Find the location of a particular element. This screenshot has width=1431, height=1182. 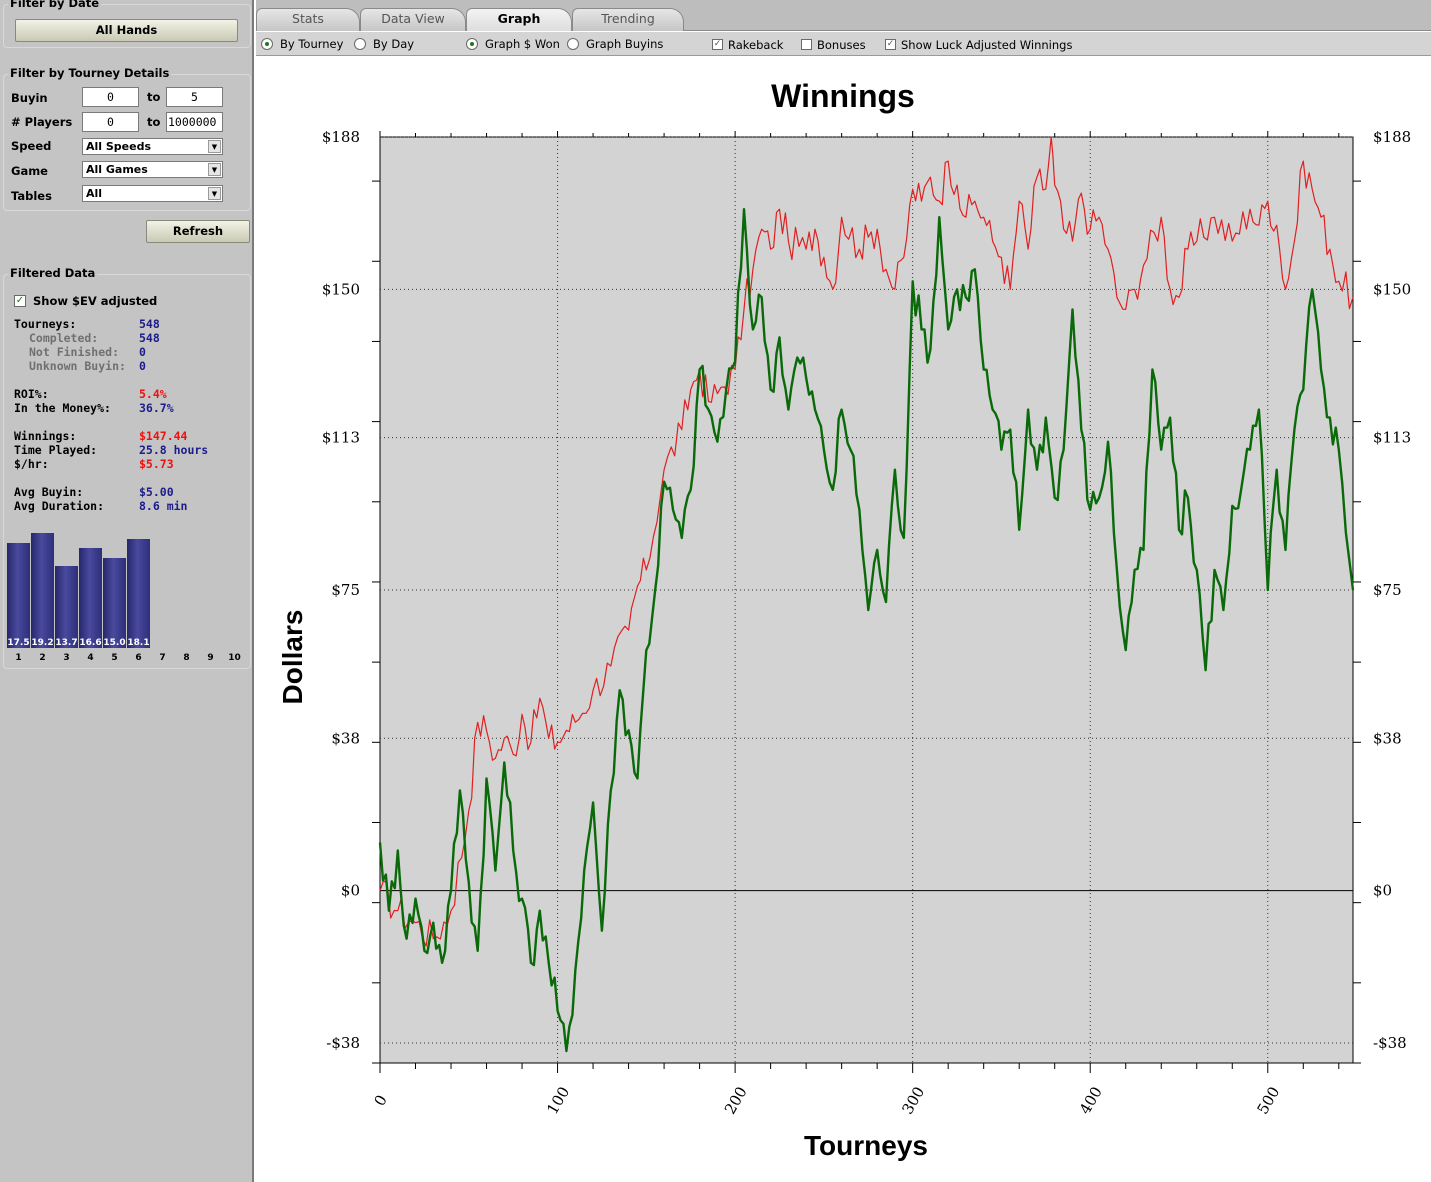

x-tick-label: 500 is located at coordinates (1268, 1101).